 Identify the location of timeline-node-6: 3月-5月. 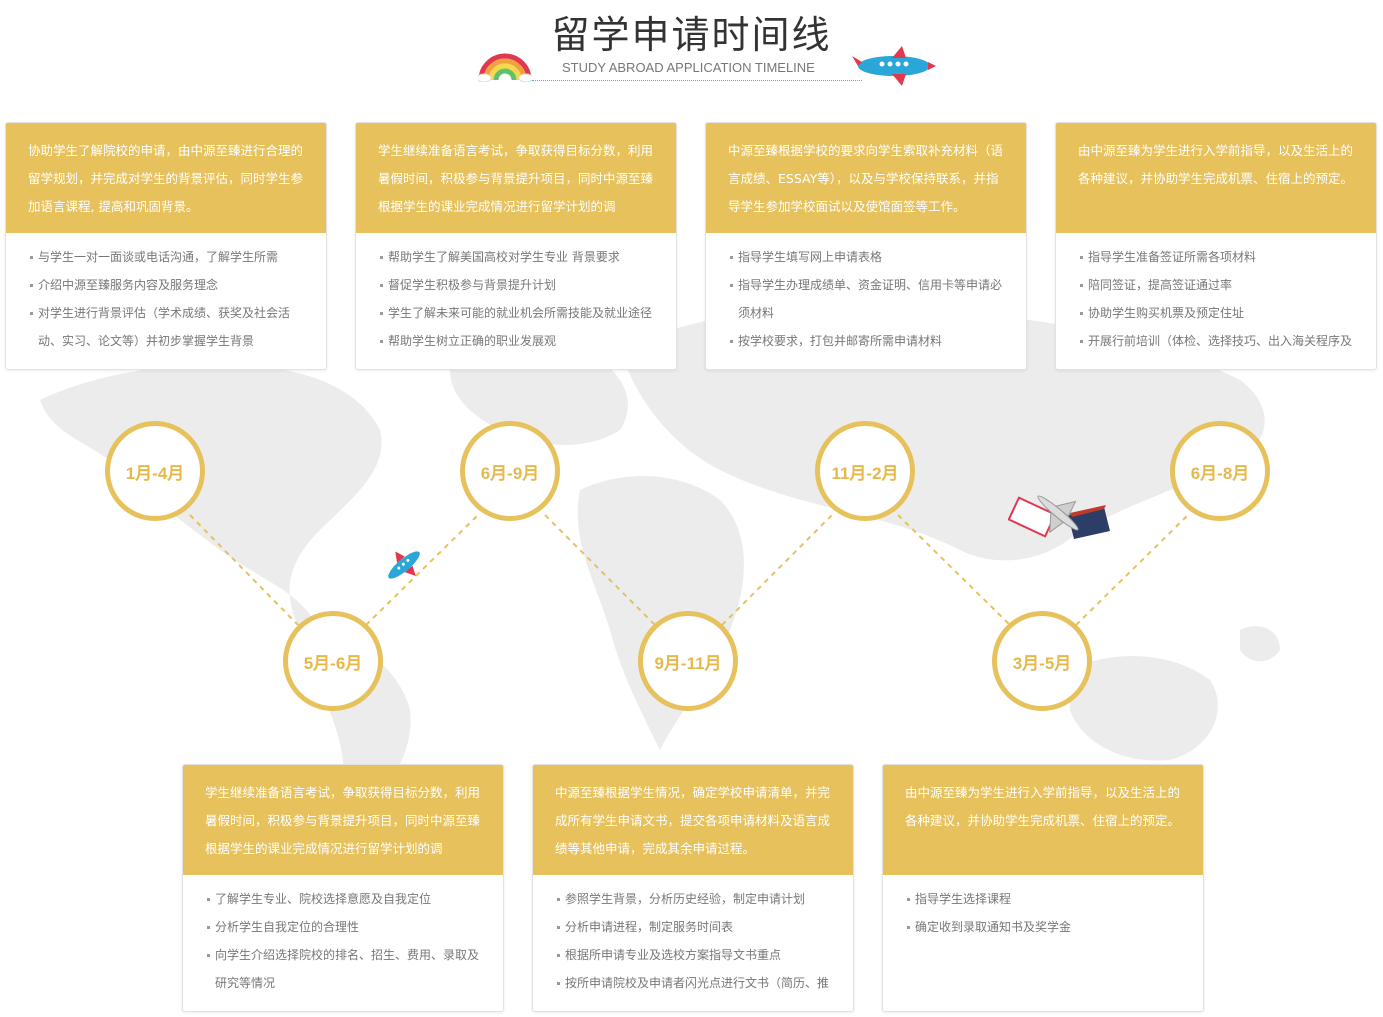
(1042, 661).